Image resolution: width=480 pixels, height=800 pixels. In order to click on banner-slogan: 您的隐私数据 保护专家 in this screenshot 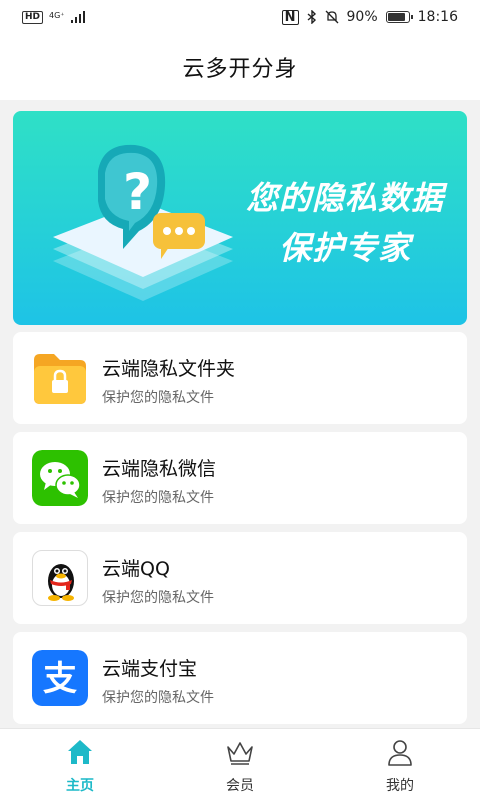, I will do `click(345, 223)`.